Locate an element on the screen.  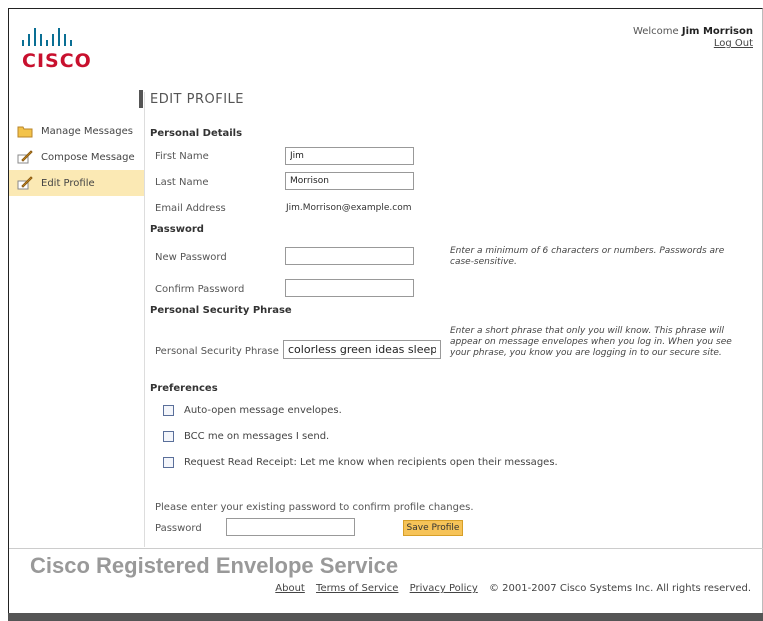
sidebar-item-label: Edit Profile is located at coordinates (68, 183).